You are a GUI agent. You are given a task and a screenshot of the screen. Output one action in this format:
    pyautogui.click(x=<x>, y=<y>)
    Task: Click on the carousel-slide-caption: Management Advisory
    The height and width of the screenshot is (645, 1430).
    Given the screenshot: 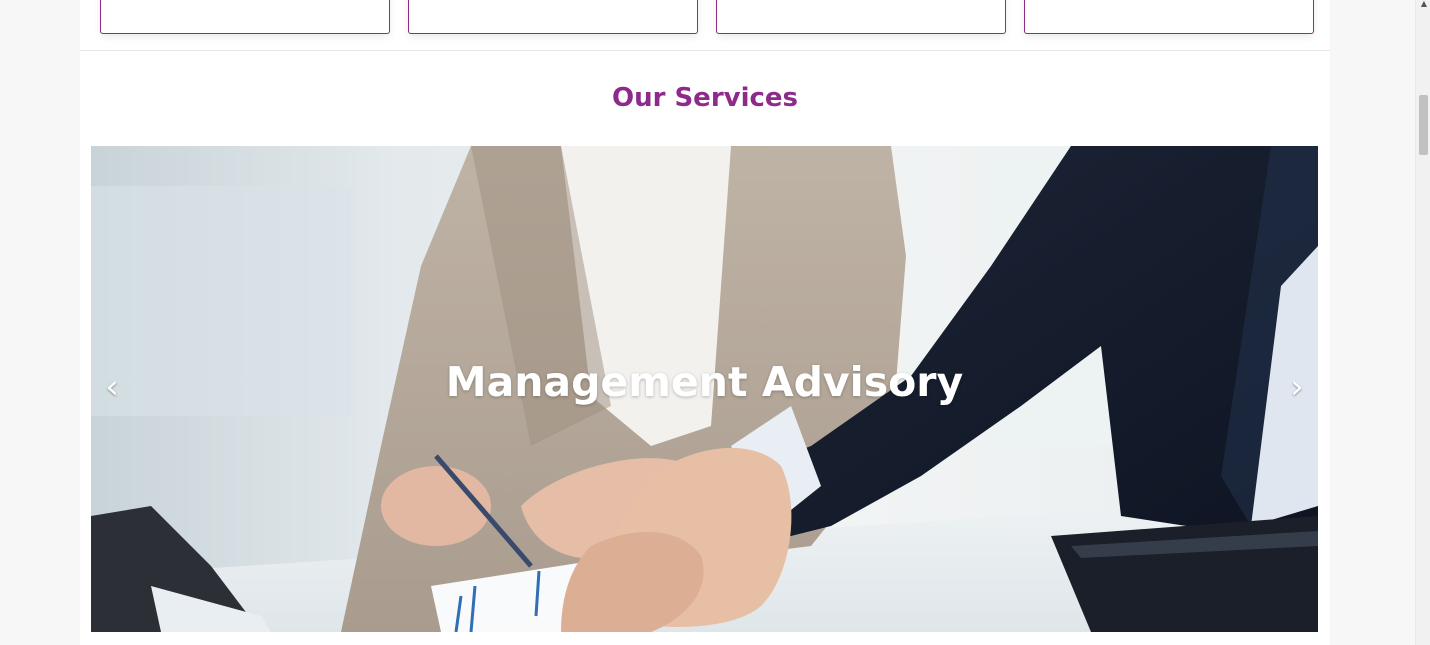 What is the action you would take?
    pyautogui.click(x=704, y=382)
    